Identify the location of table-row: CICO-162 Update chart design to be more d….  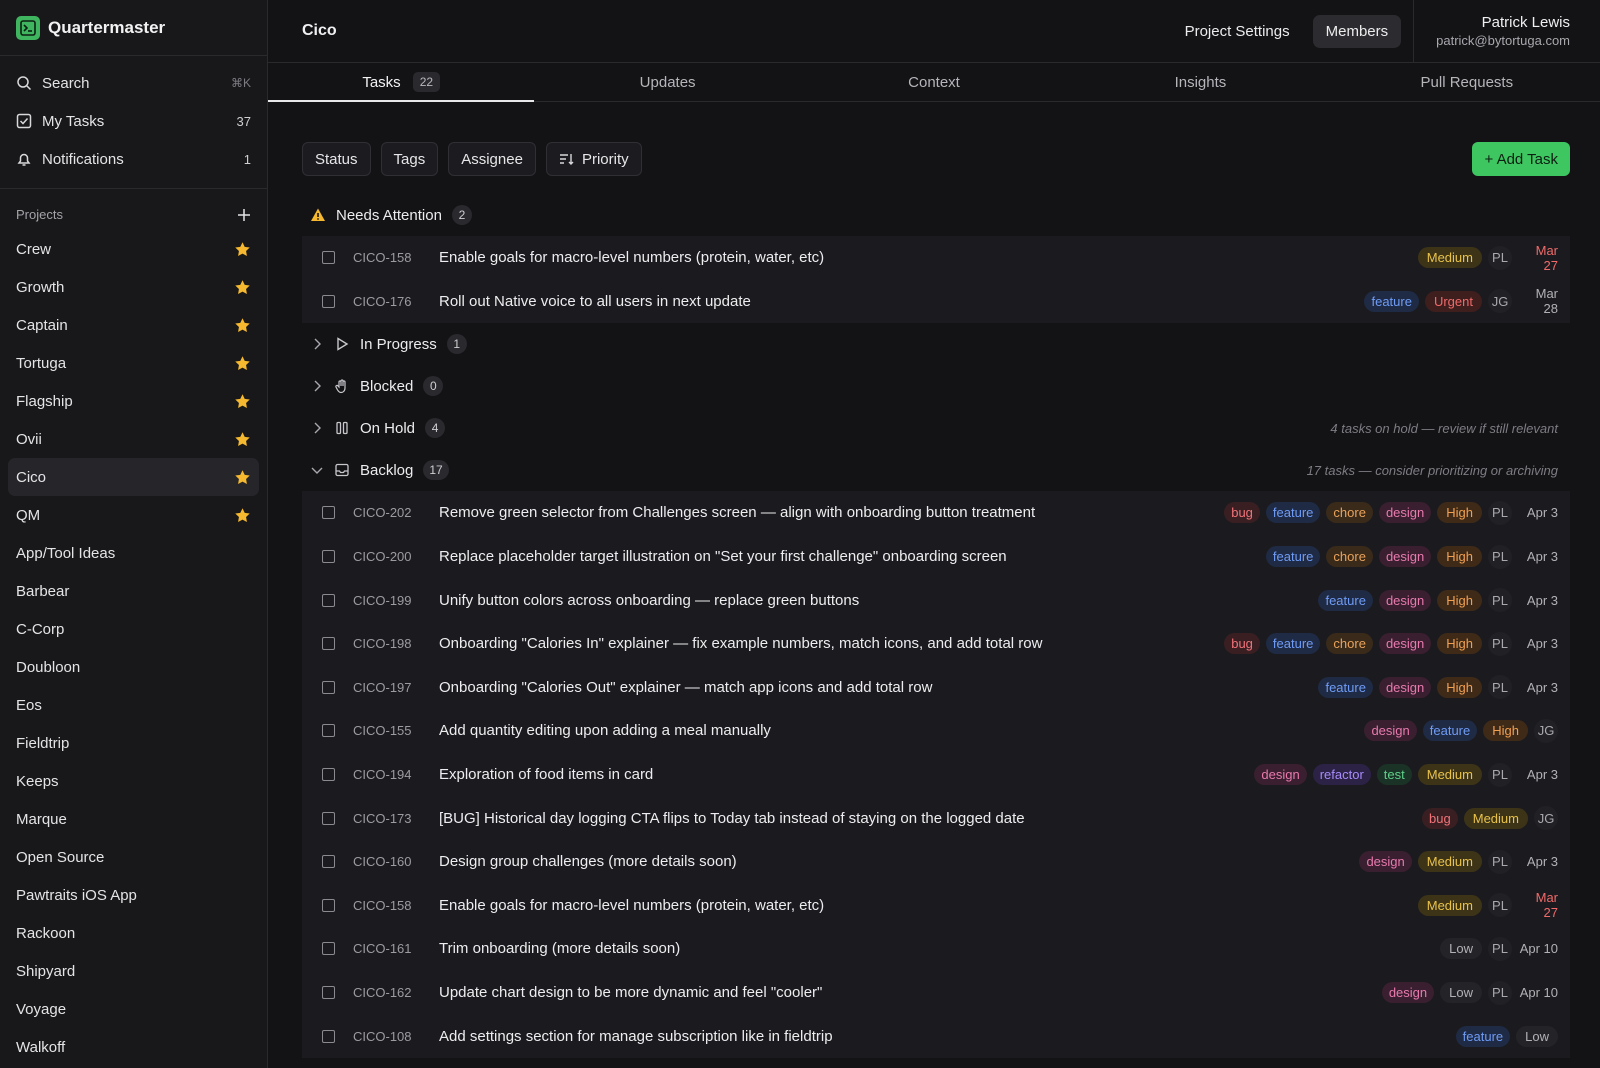
(936, 993).